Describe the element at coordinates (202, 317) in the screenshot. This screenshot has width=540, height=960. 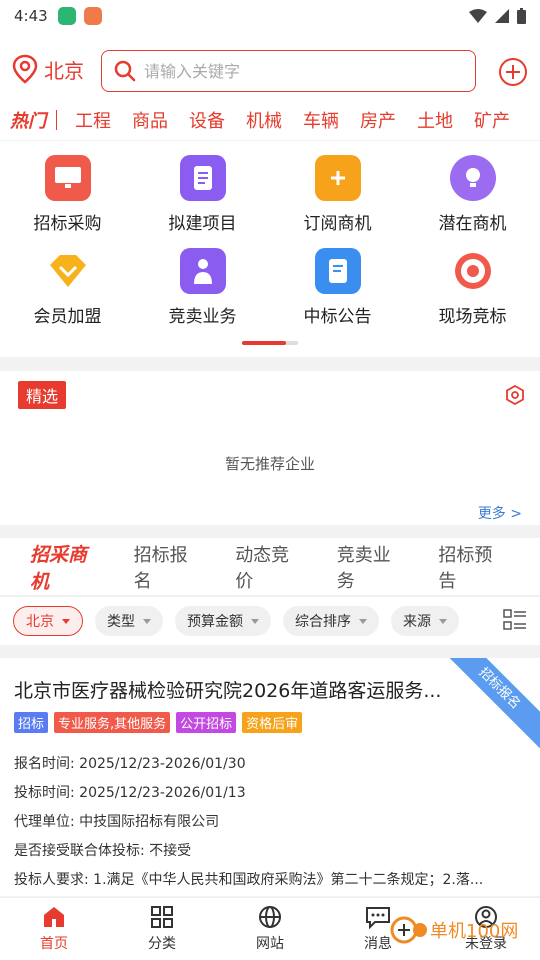
I see `grid-label: 竞卖业务` at that location.